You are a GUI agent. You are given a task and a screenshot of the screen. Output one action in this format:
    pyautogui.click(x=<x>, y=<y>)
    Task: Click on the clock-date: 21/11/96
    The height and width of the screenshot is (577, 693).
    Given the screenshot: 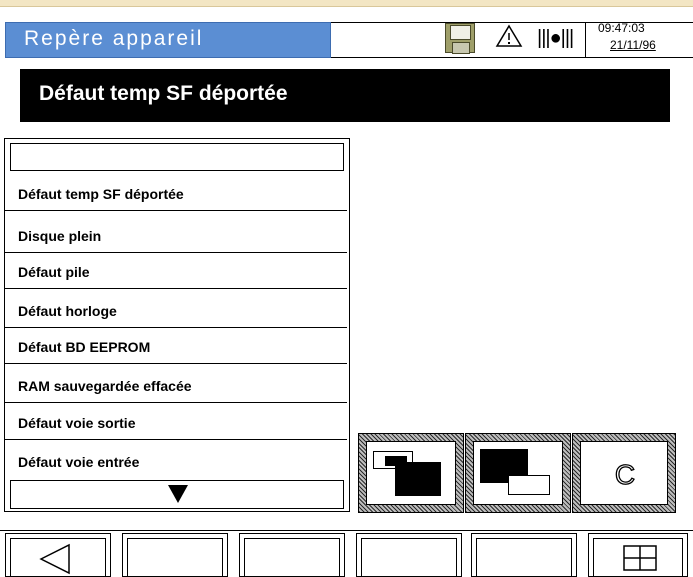 What is the action you would take?
    pyautogui.click(x=633, y=45)
    